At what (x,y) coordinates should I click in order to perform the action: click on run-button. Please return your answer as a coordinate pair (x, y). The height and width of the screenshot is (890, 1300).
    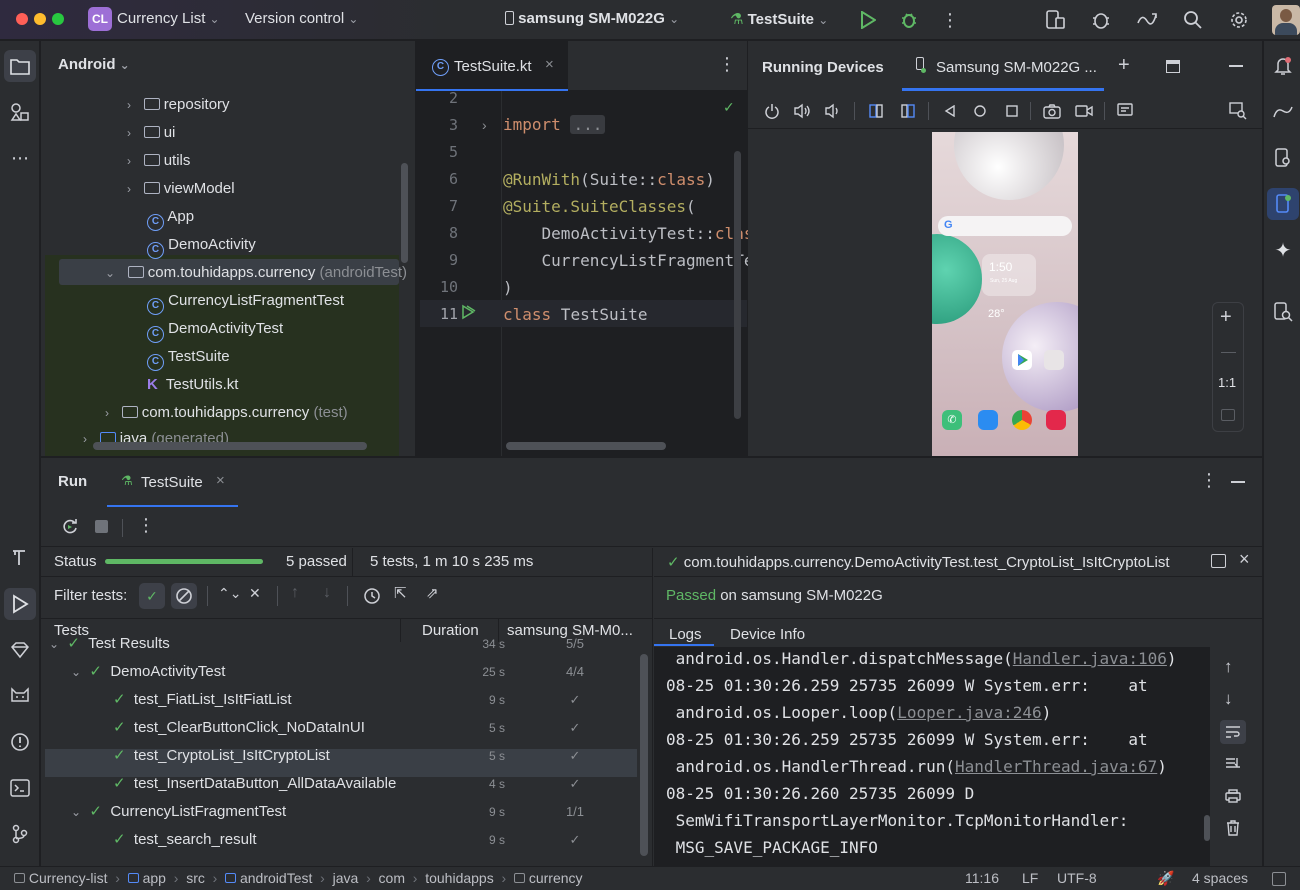
    Looking at the image, I should click on (868, 20).